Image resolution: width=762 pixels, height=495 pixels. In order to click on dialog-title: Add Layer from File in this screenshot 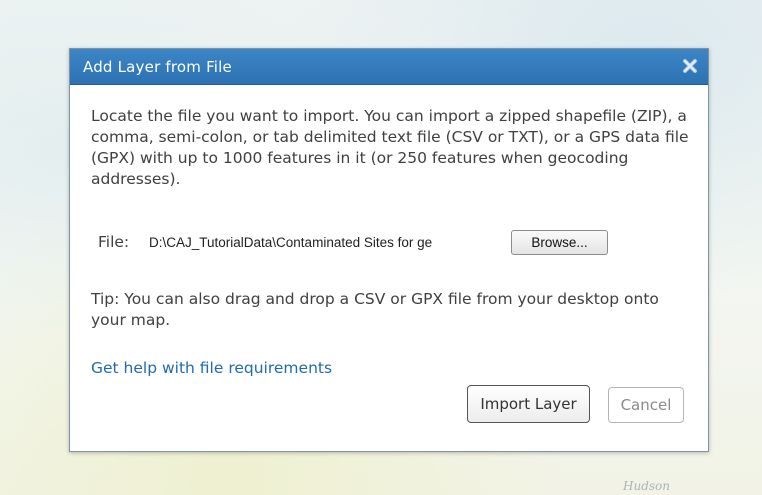, I will do `click(157, 67)`.